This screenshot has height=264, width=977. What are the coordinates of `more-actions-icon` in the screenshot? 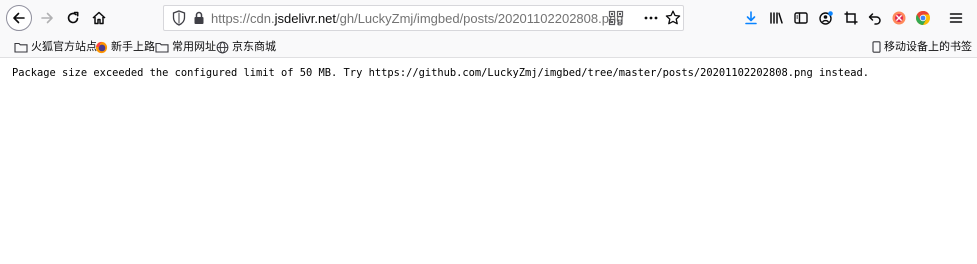 It's located at (651, 18).